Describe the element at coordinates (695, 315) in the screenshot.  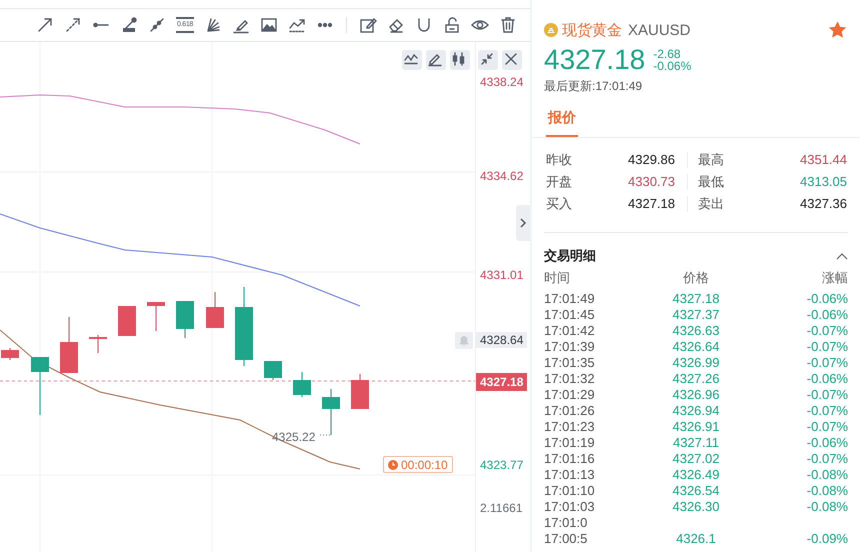
I see `table-cell-text: 4327.37` at that location.